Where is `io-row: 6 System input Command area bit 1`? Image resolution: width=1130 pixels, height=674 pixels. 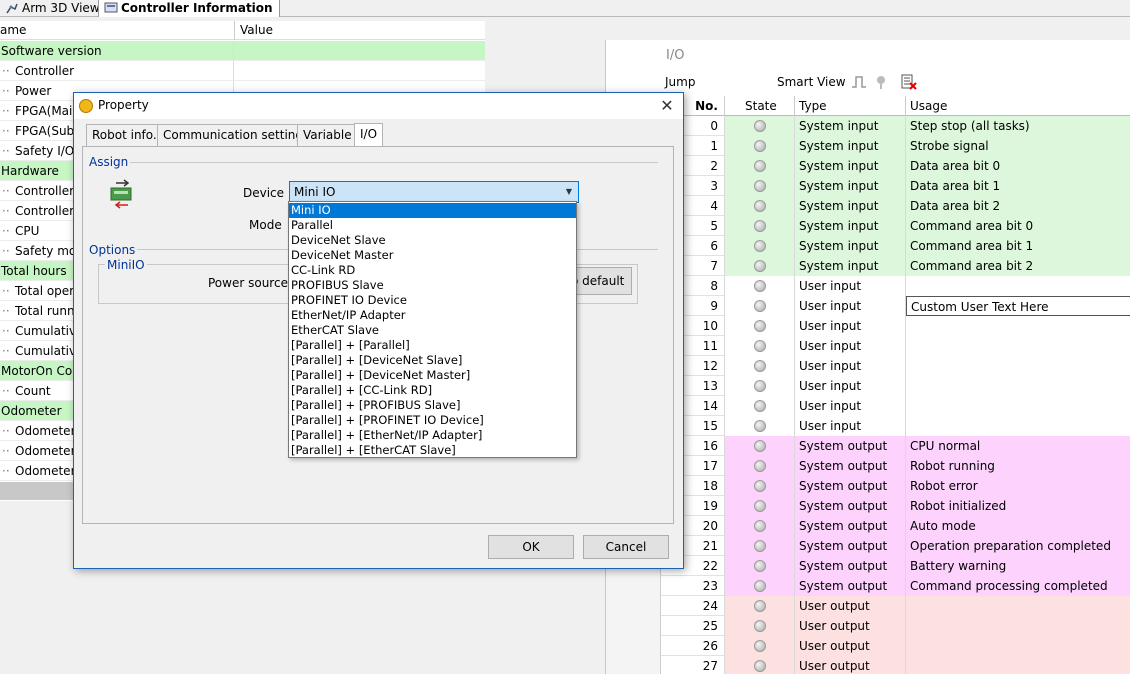 io-row: 6 System input Command area bit 1 is located at coordinates (895, 246).